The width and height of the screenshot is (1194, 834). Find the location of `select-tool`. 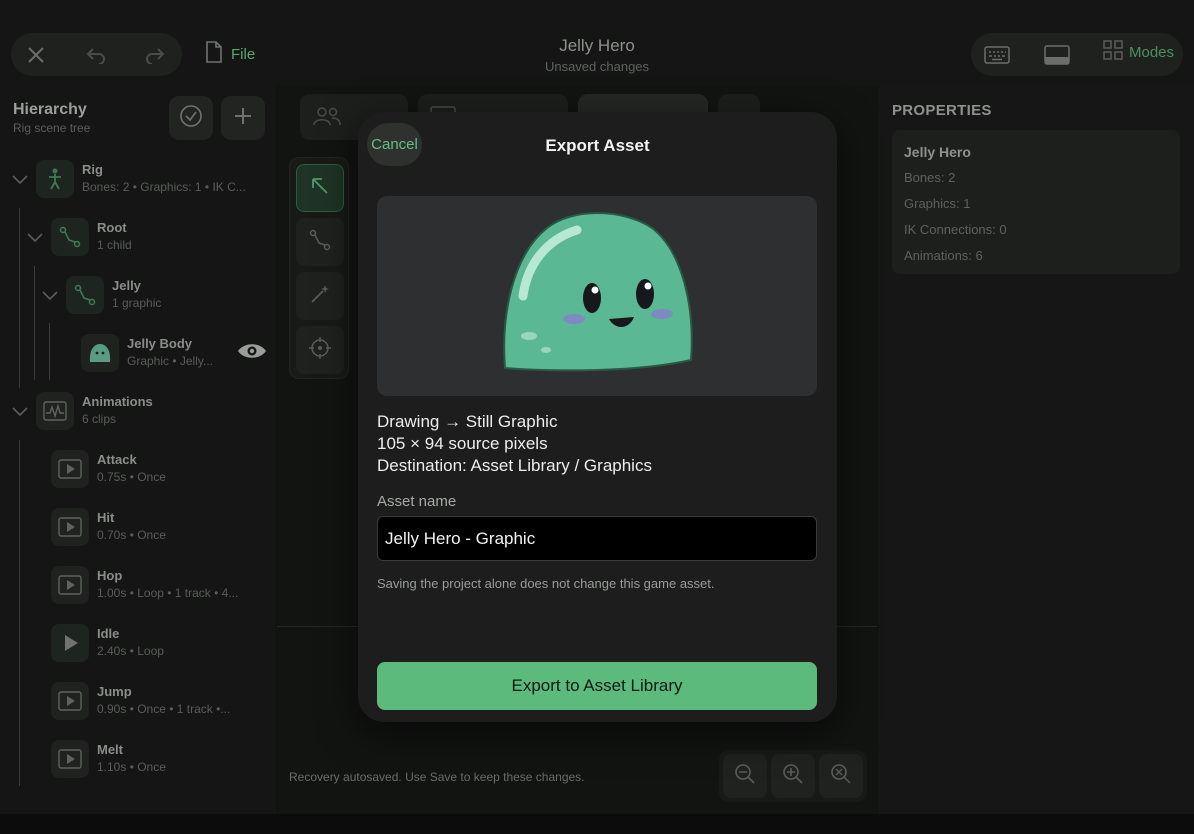

select-tool is located at coordinates (320, 188).